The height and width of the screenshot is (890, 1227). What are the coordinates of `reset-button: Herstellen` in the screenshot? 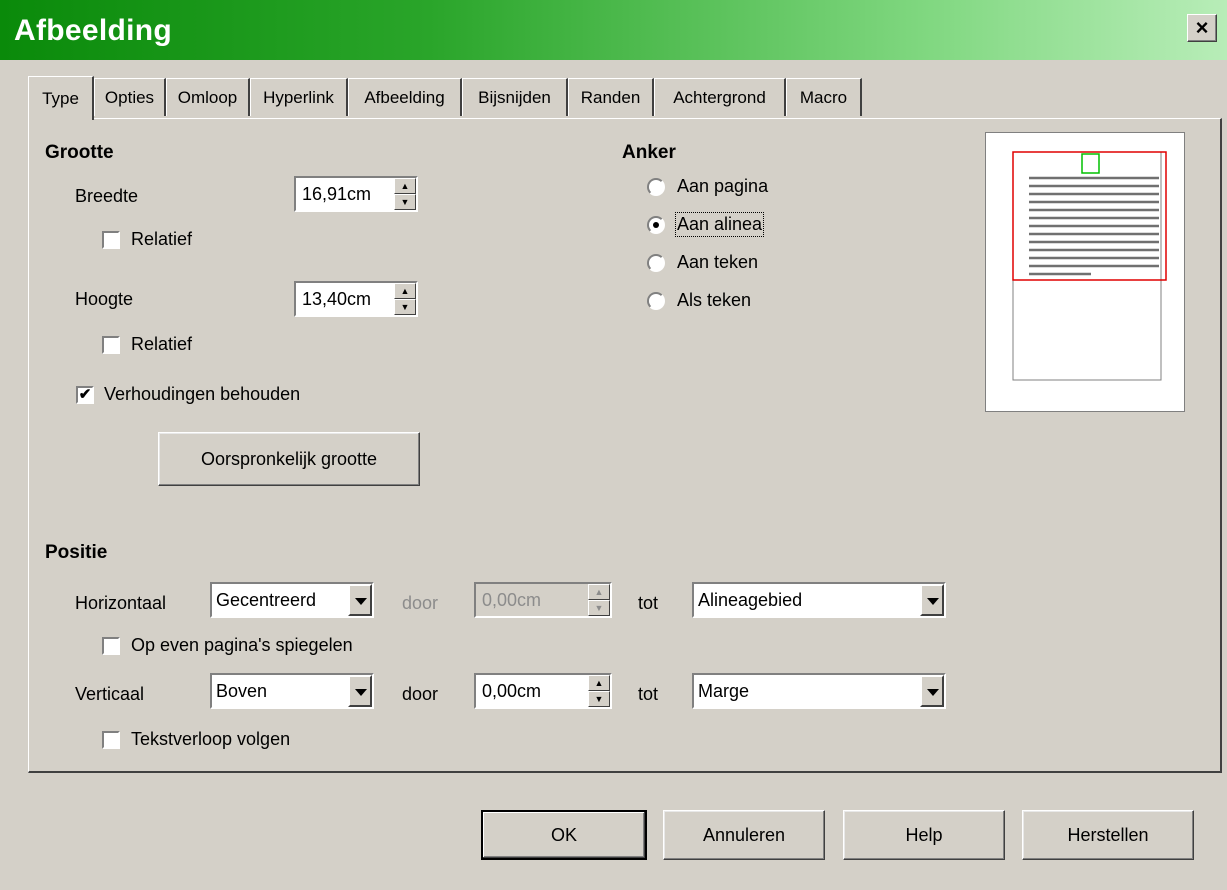 It's located at (1108, 835).